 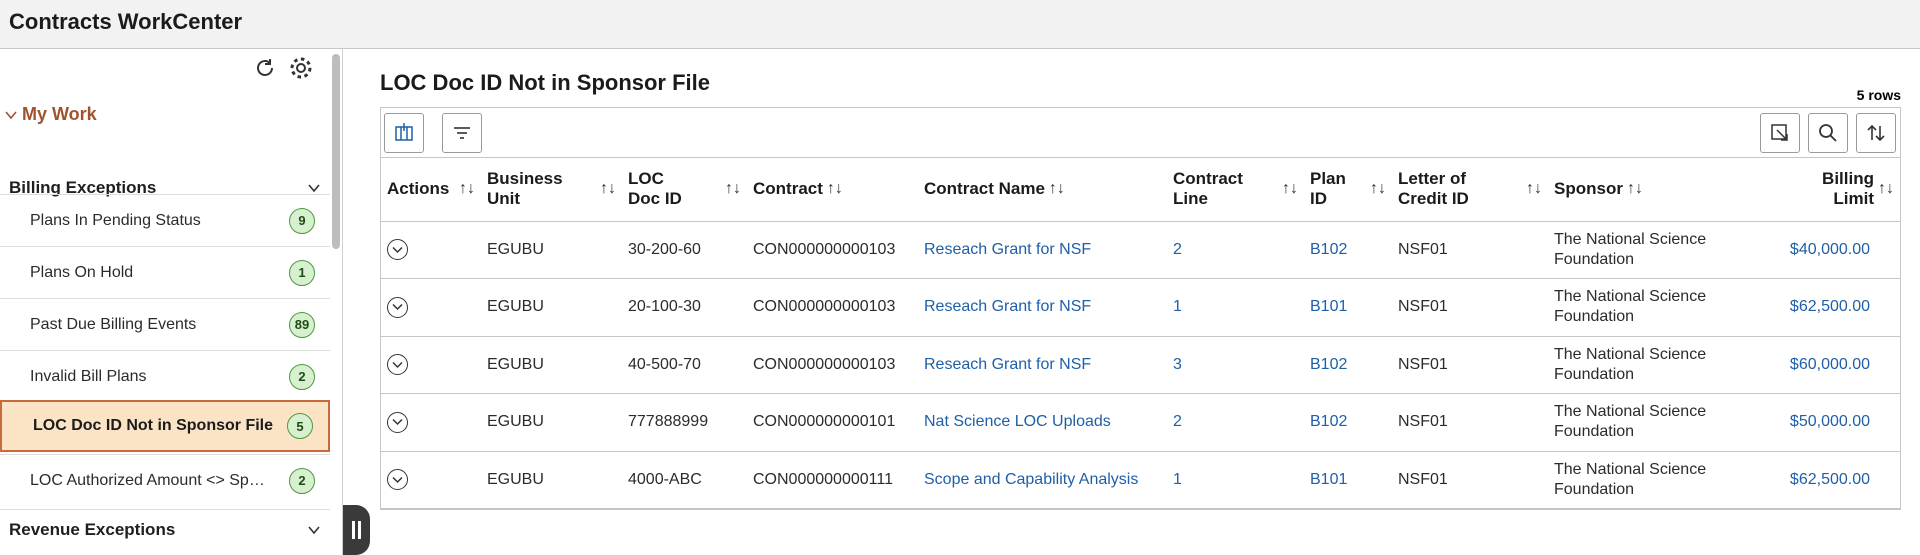 I want to click on loc-doc-id-cell: 4000-ABC, so click(x=684, y=480).